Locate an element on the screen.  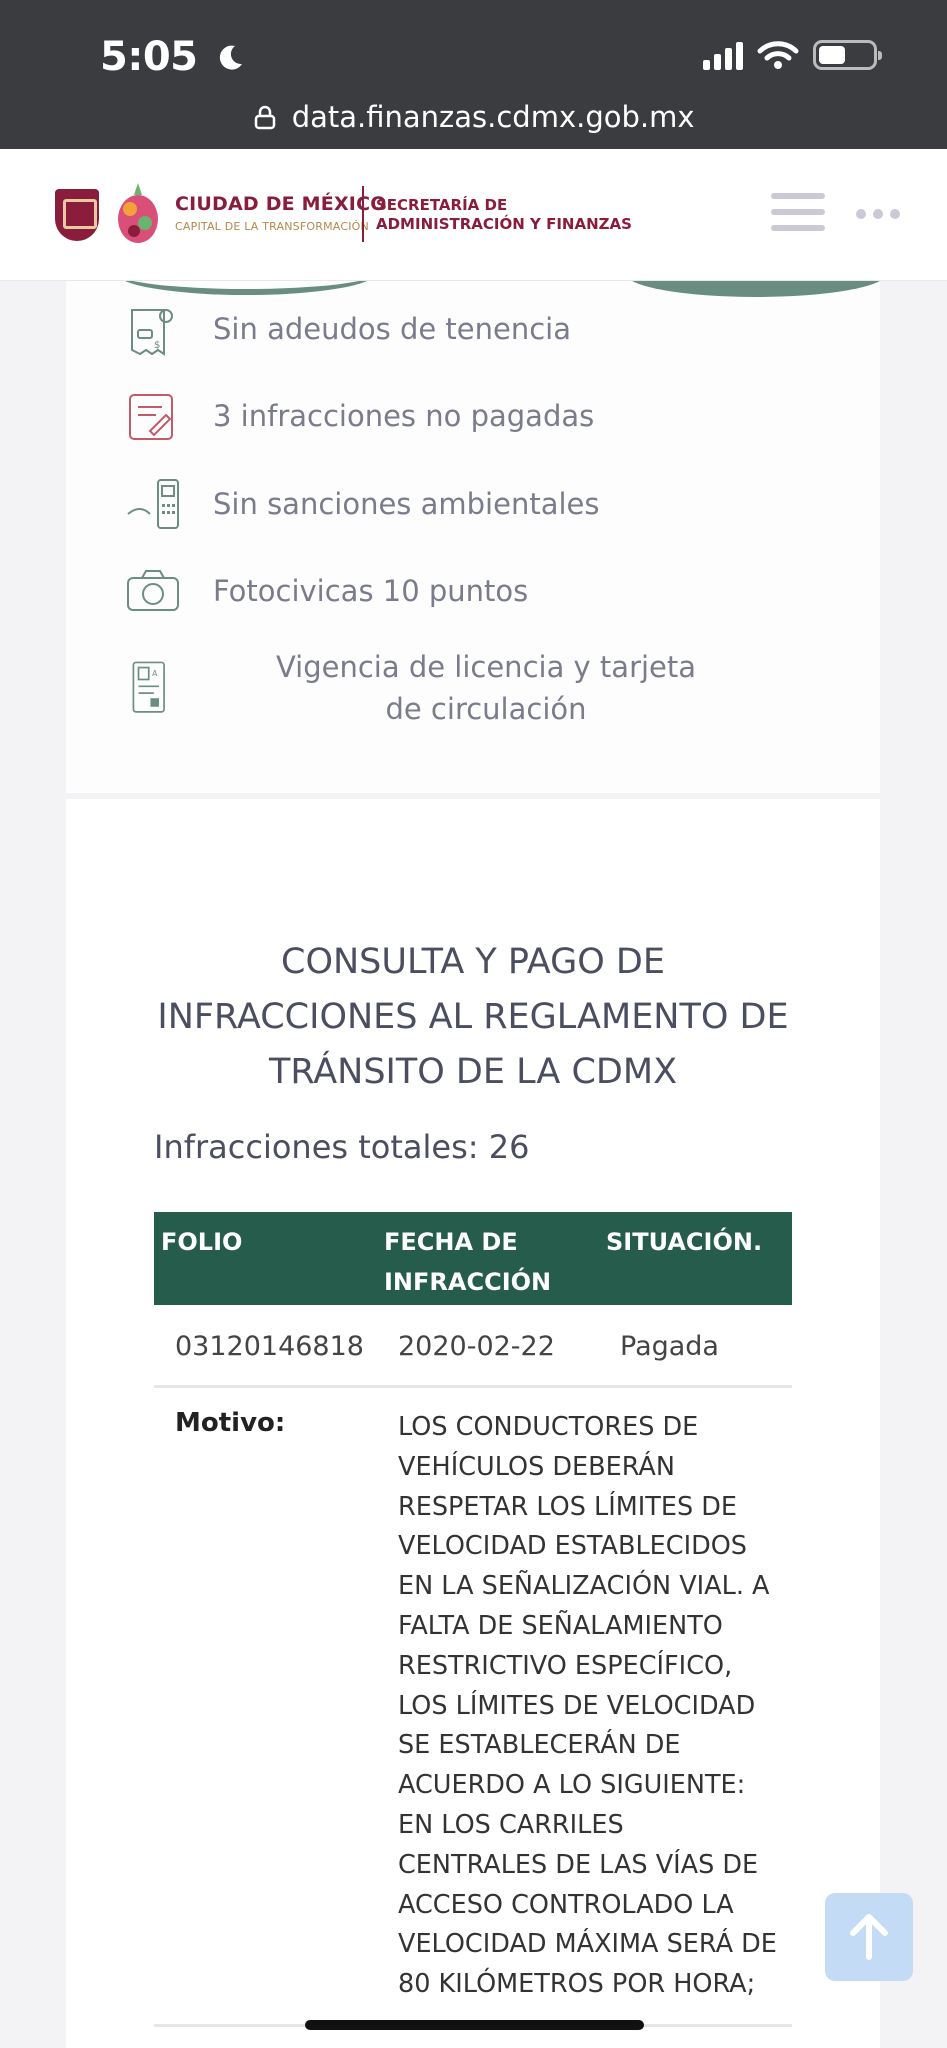
time-text: 5:05 is located at coordinates (149, 57).